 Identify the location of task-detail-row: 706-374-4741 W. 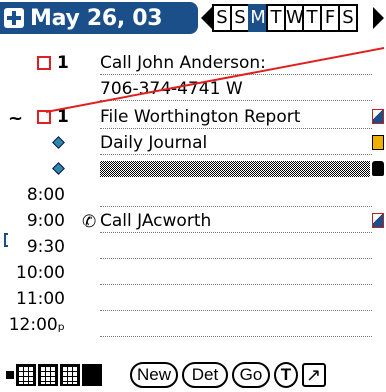
(193, 89).